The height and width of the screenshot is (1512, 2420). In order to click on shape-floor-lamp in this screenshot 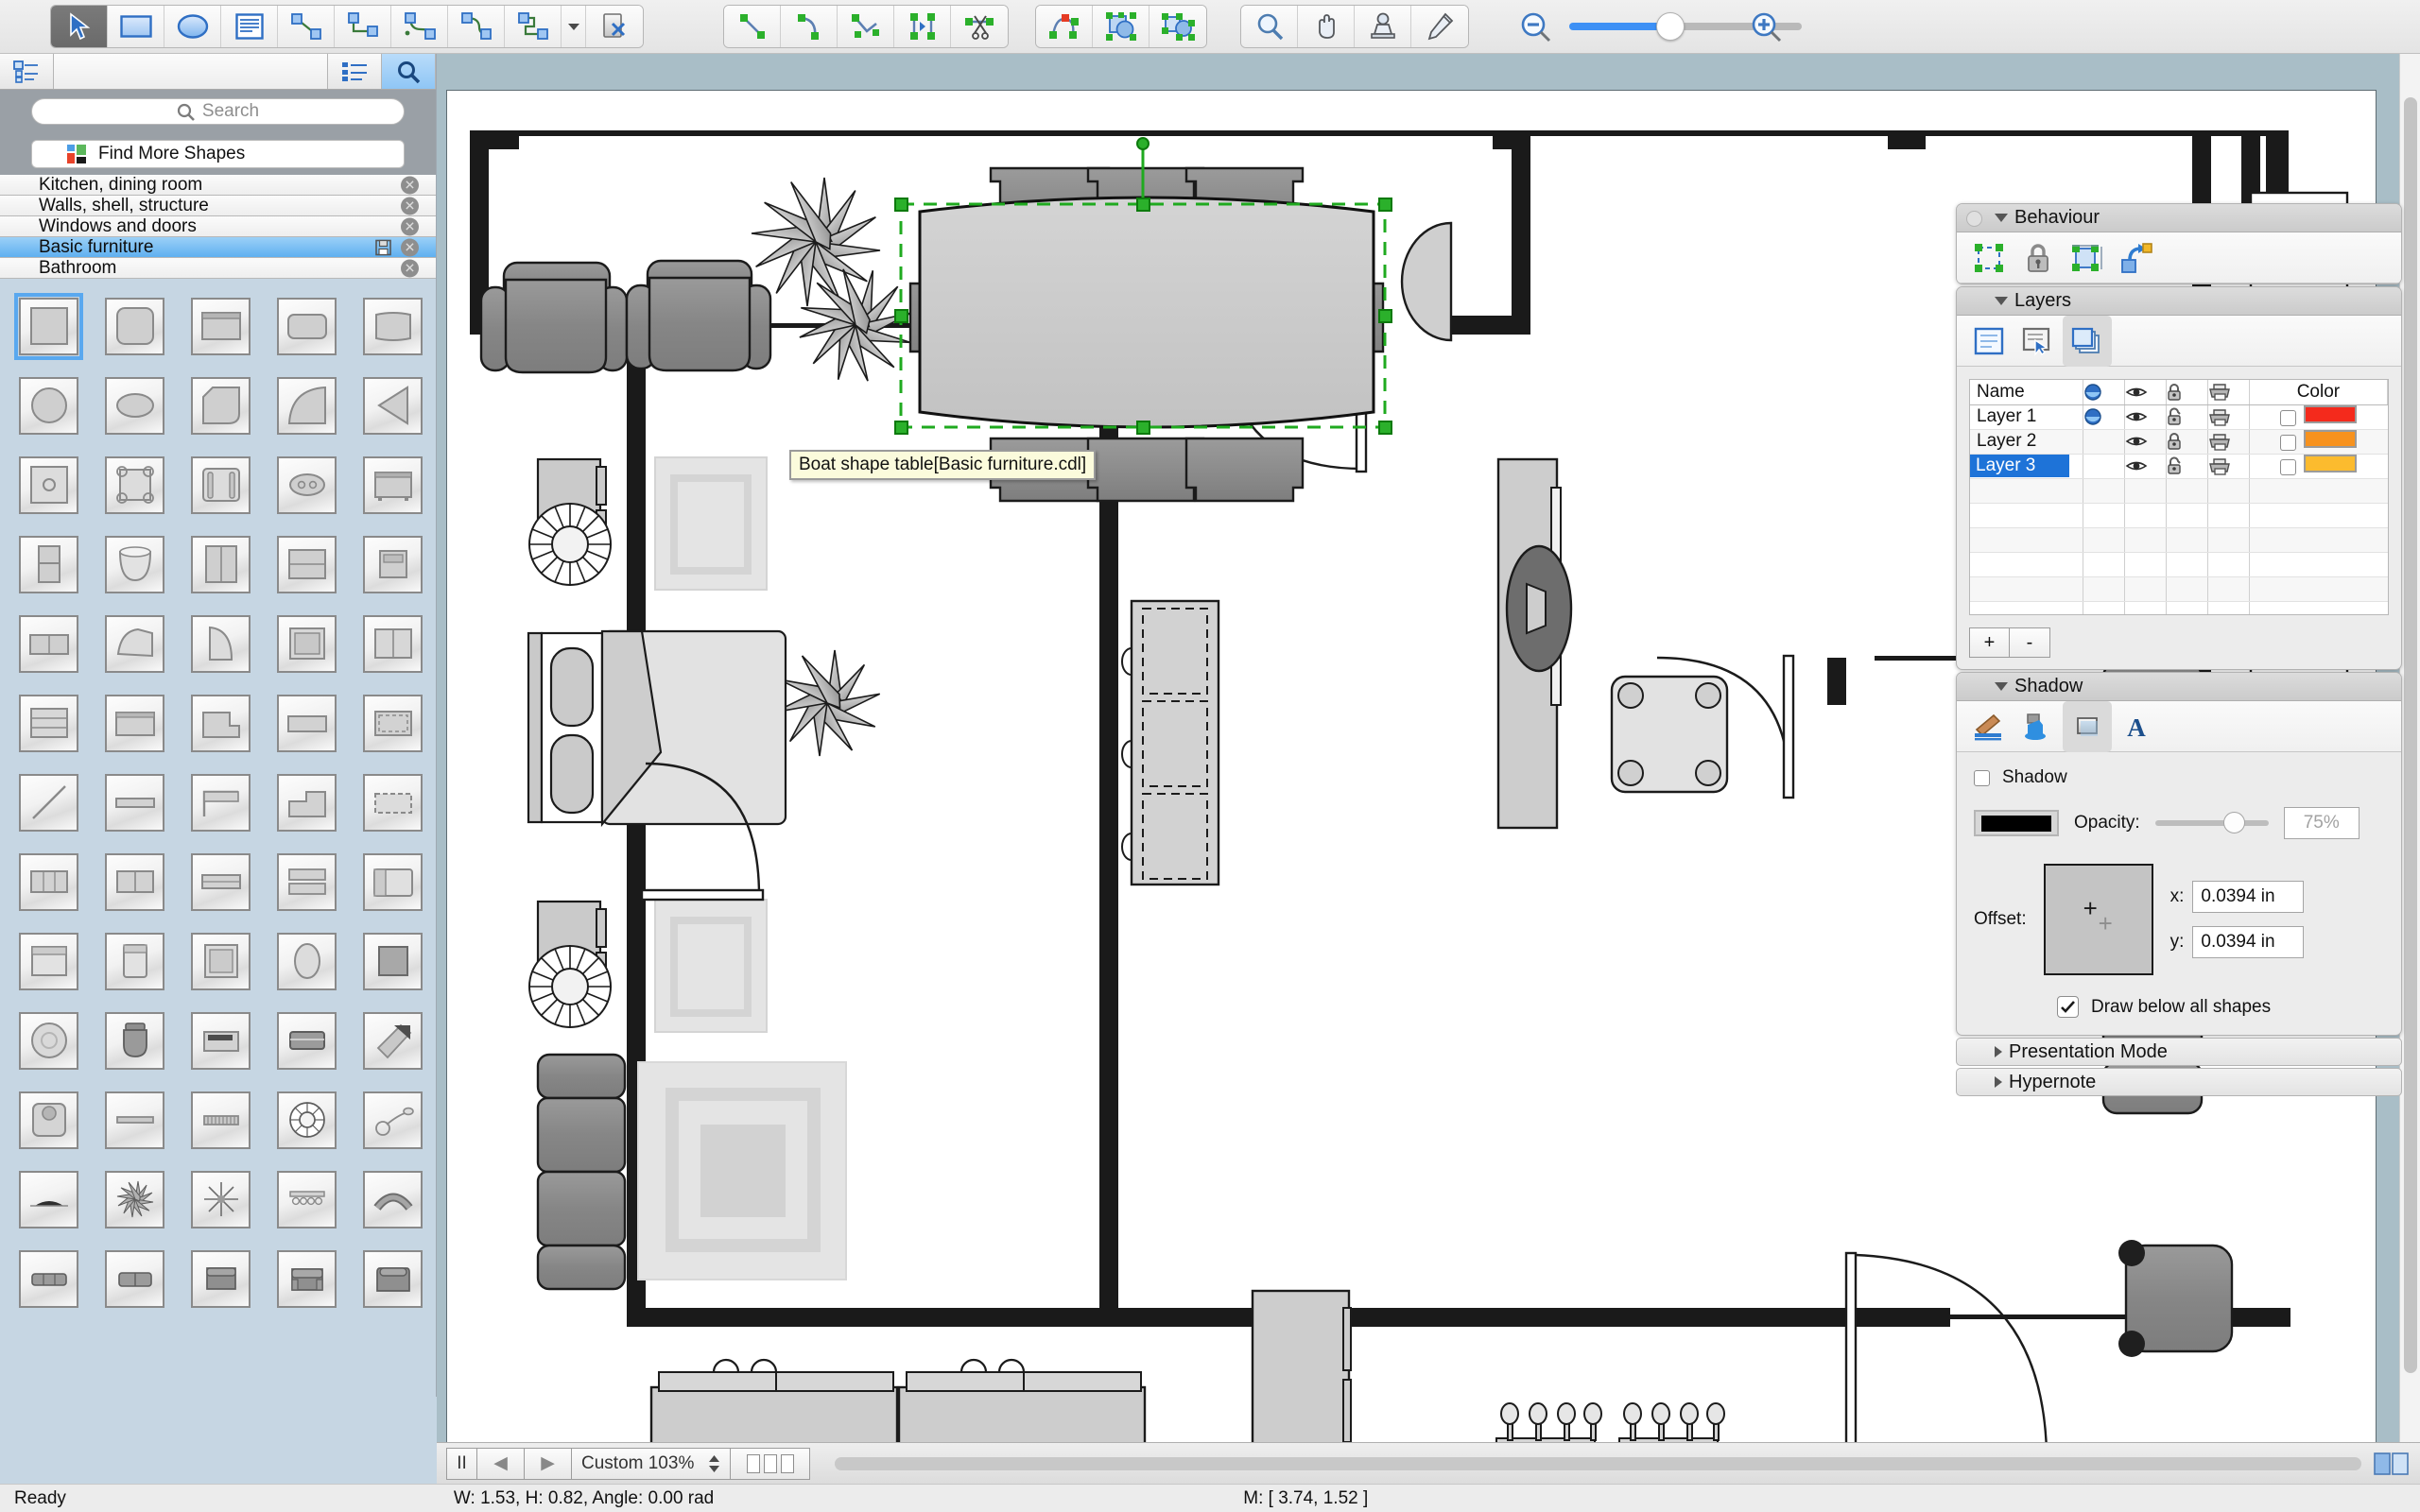, I will do `click(393, 1120)`.